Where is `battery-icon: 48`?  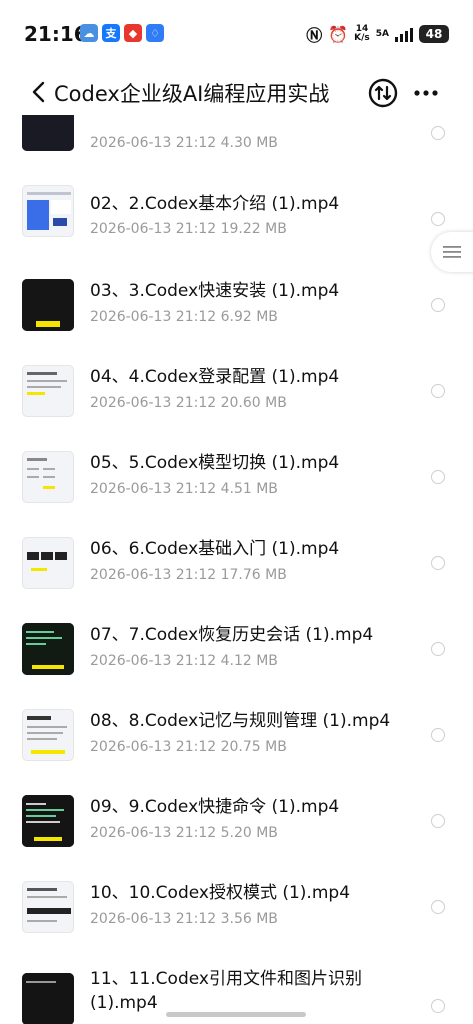
battery-icon: 48 is located at coordinates (434, 34).